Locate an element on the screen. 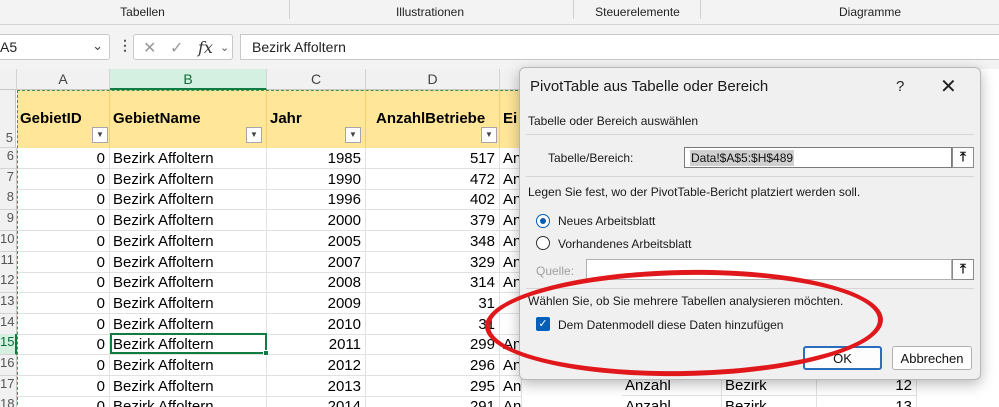 The height and width of the screenshot is (407, 999). cancel-x-icon: ✕ is located at coordinates (149, 48).